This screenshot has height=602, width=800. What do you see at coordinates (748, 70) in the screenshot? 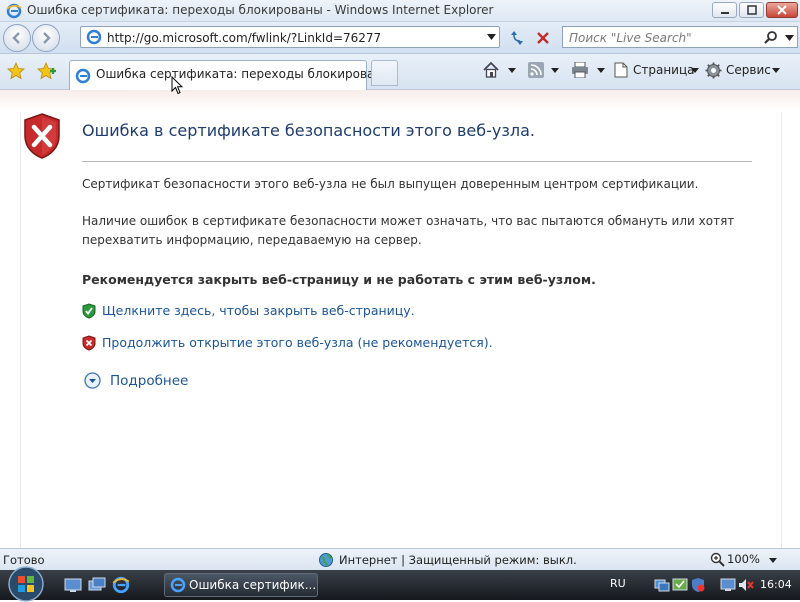
I see `tools-menu-label: Сервис` at bounding box center [748, 70].